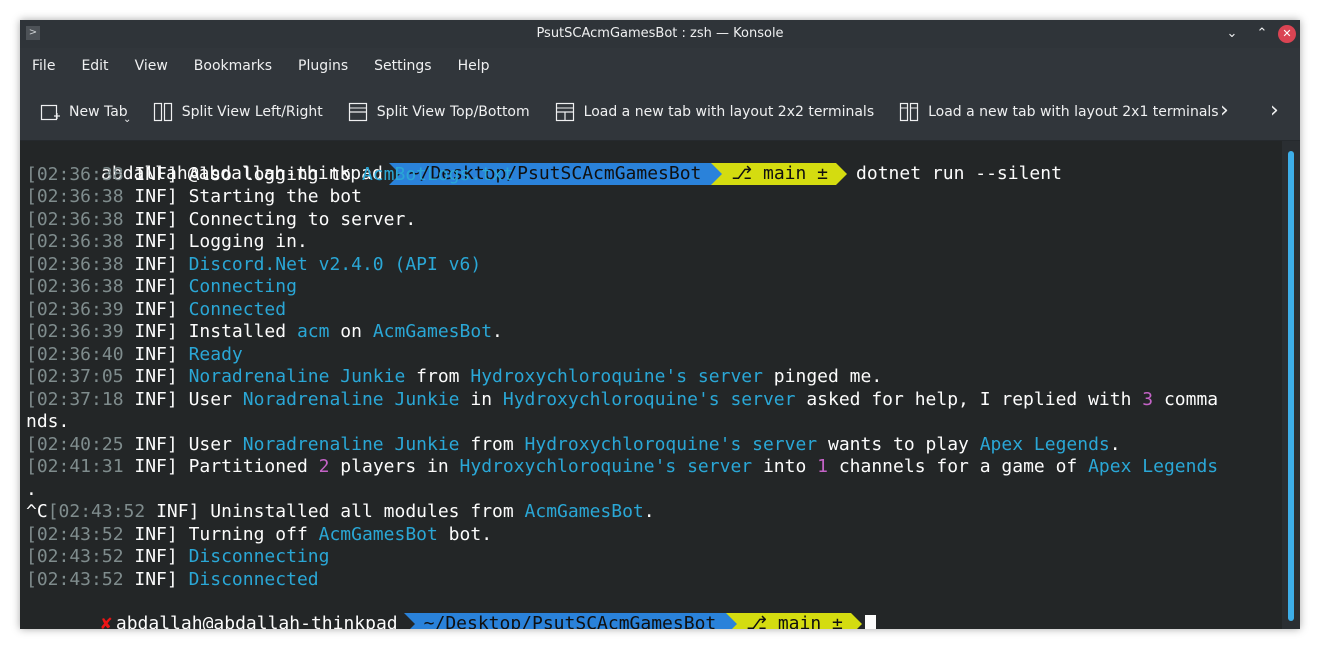 This screenshot has width=1320, height=649. Describe the element at coordinates (565, 112) in the screenshot. I see `grid-2x2-icon` at that location.